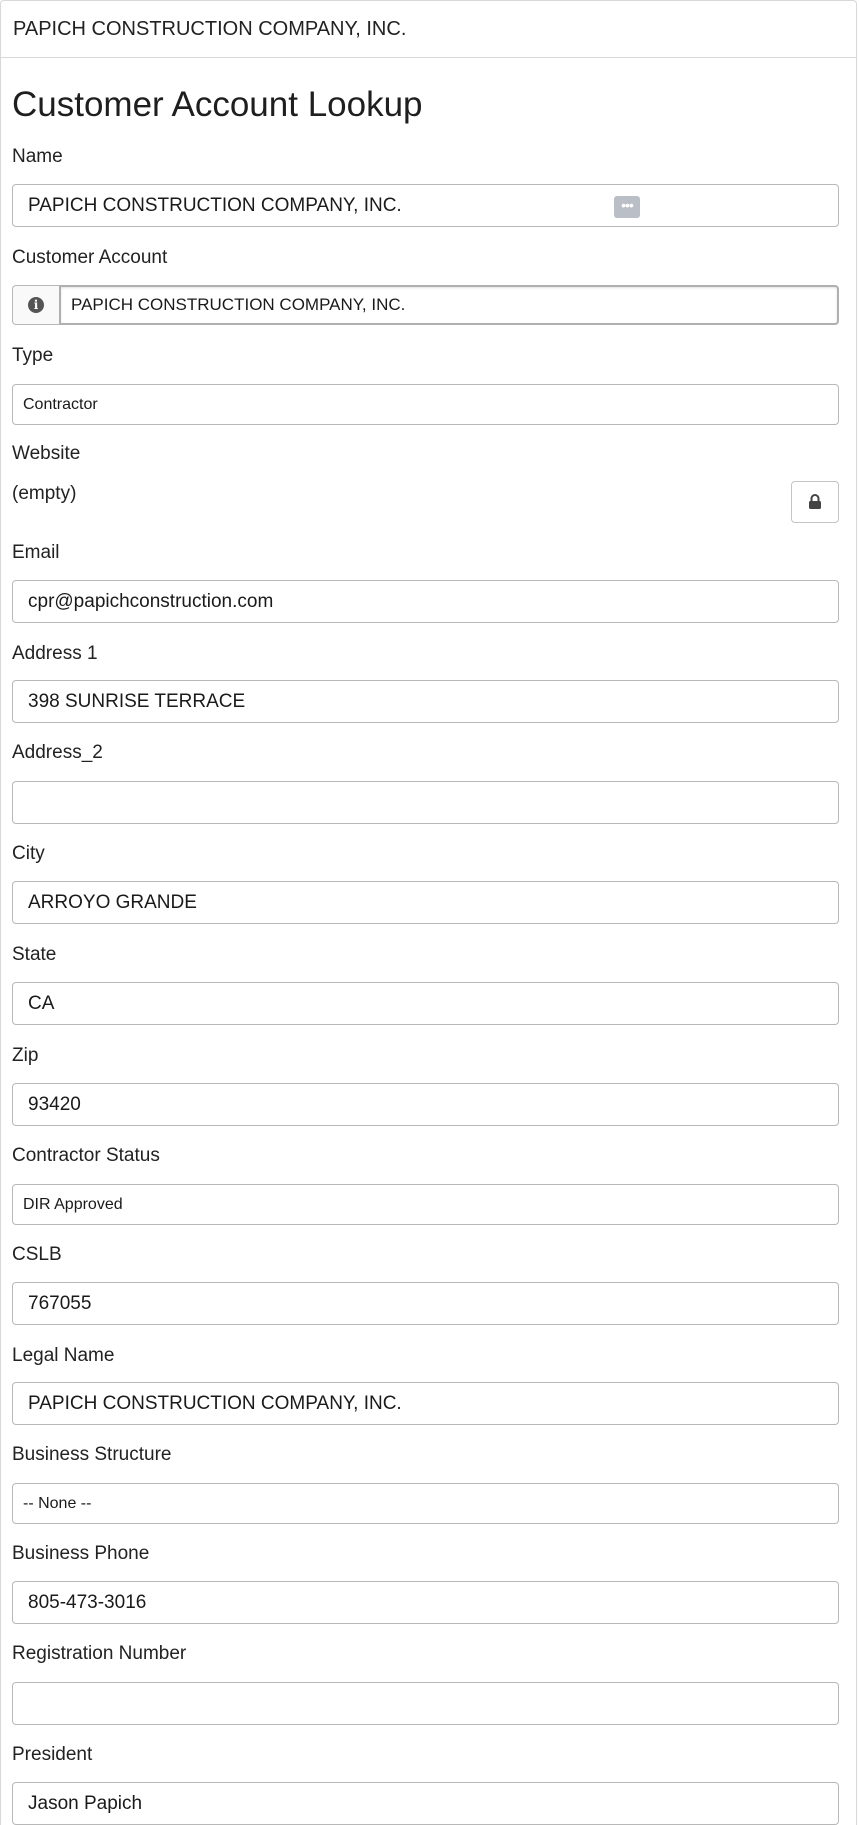 This screenshot has height=1825, width=859. What do you see at coordinates (425, 601) in the screenshot?
I see `email-input: cpr@papichconstruction.com` at bounding box center [425, 601].